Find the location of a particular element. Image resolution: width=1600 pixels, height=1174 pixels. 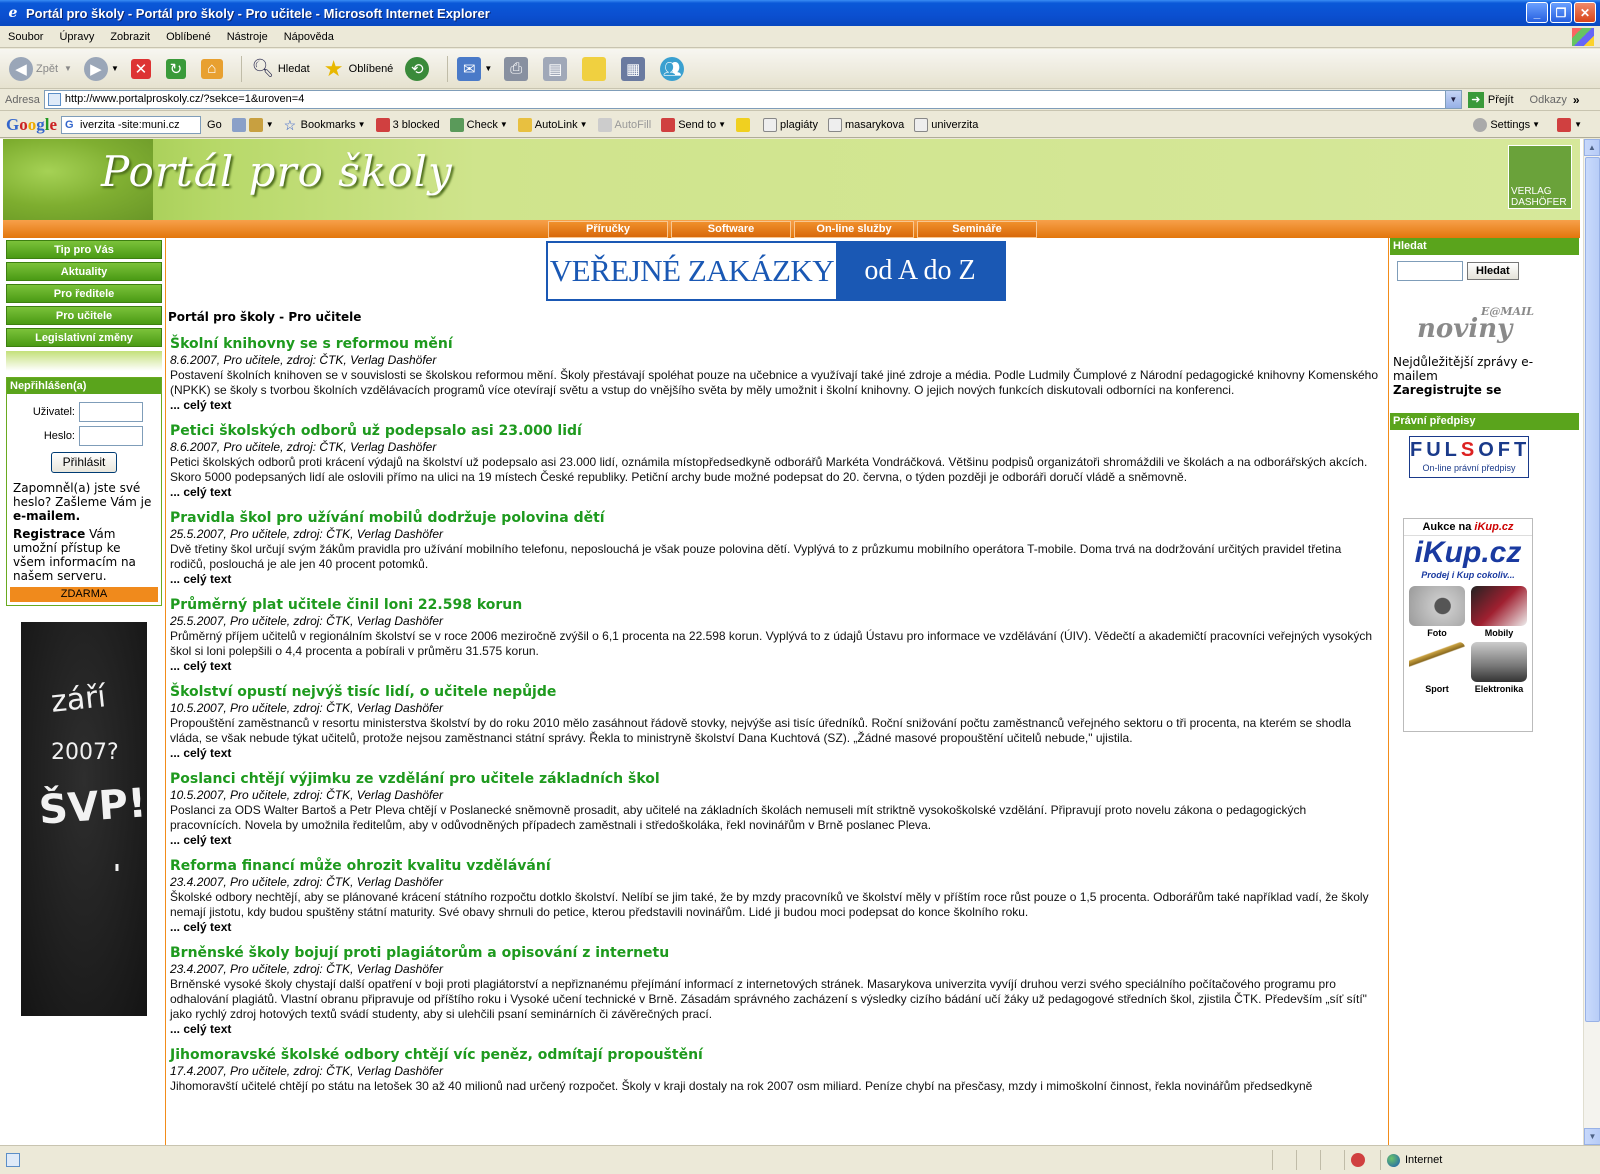

history-button: ⟲ is located at coordinates (418, 69).